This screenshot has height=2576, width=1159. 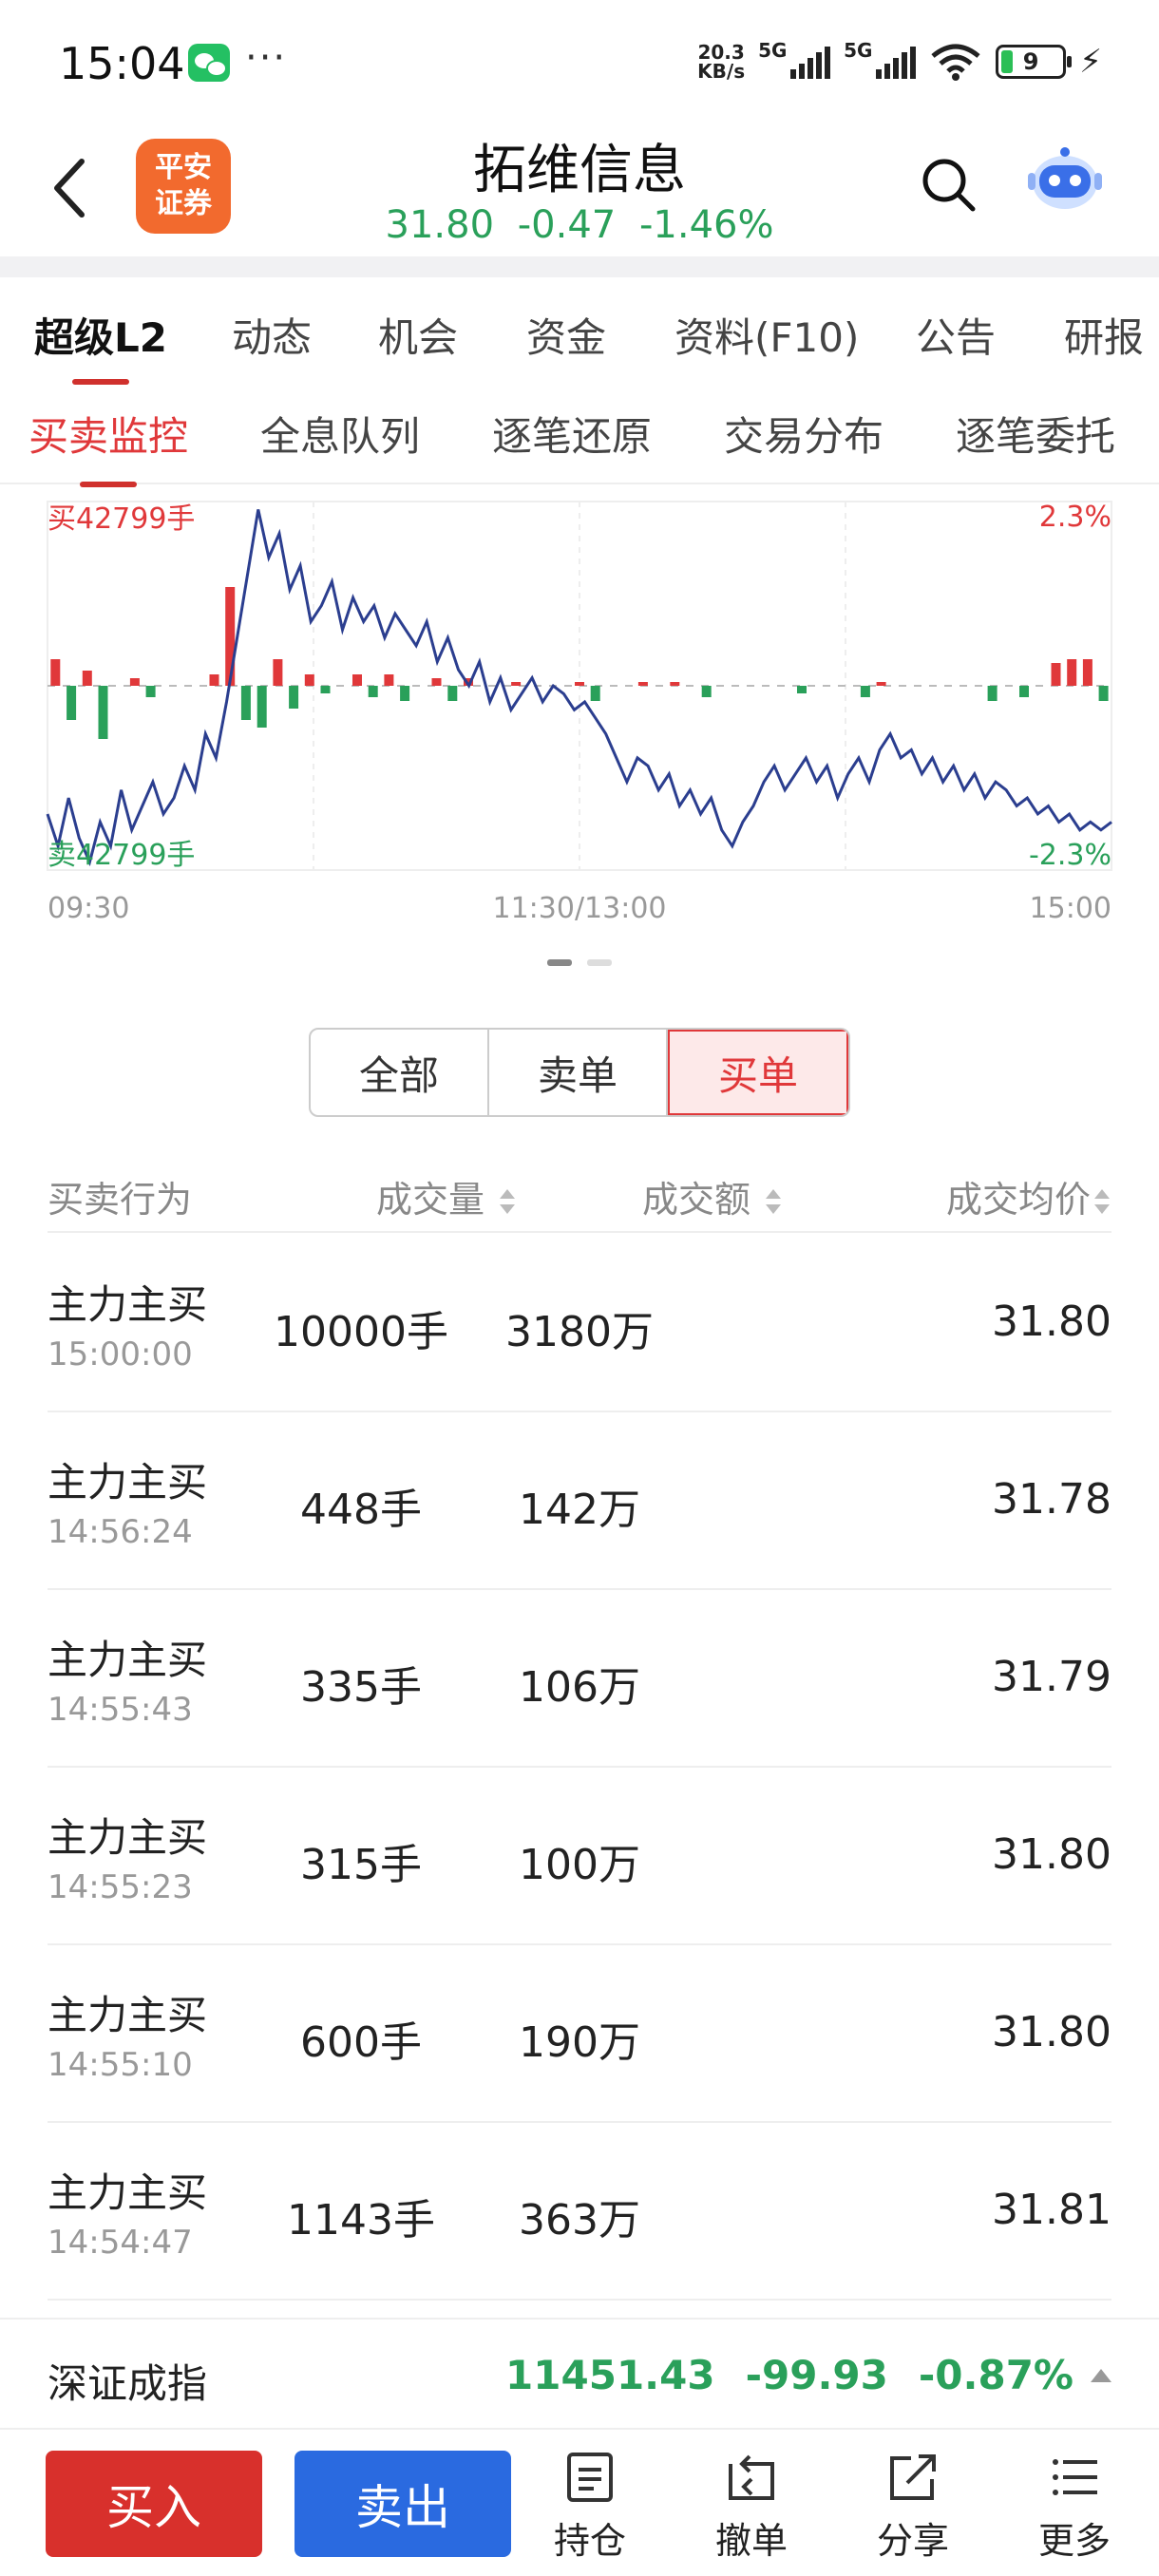 What do you see at coordinates (1074, 2508) in the screenshot?
I see `more-button: 更多` at bounding box center [1074, 2508].